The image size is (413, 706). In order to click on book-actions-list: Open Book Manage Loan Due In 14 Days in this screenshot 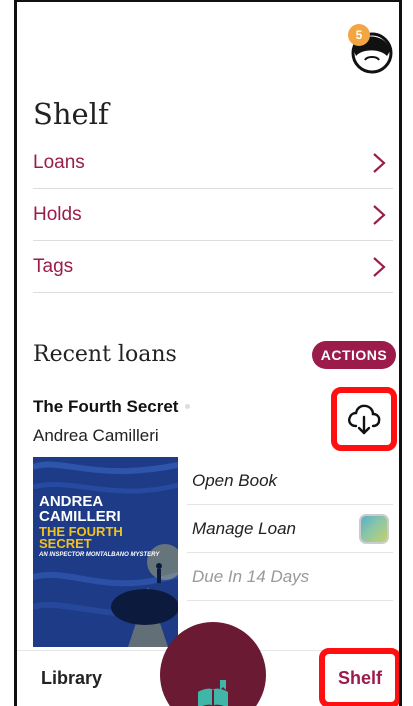, I will do `click(290, 529)`.